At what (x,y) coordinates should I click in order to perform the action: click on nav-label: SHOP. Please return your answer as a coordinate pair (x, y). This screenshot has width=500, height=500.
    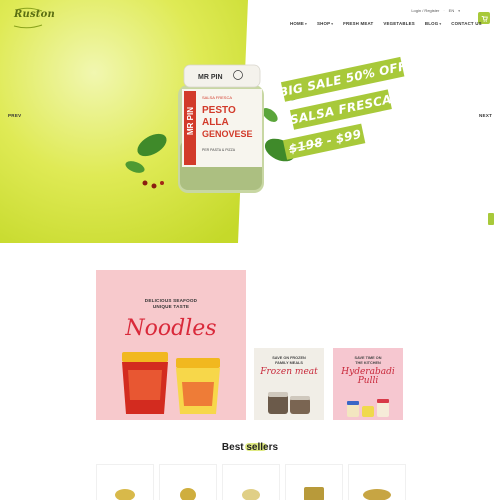
    Looking at the image, I should click on (323, 23).